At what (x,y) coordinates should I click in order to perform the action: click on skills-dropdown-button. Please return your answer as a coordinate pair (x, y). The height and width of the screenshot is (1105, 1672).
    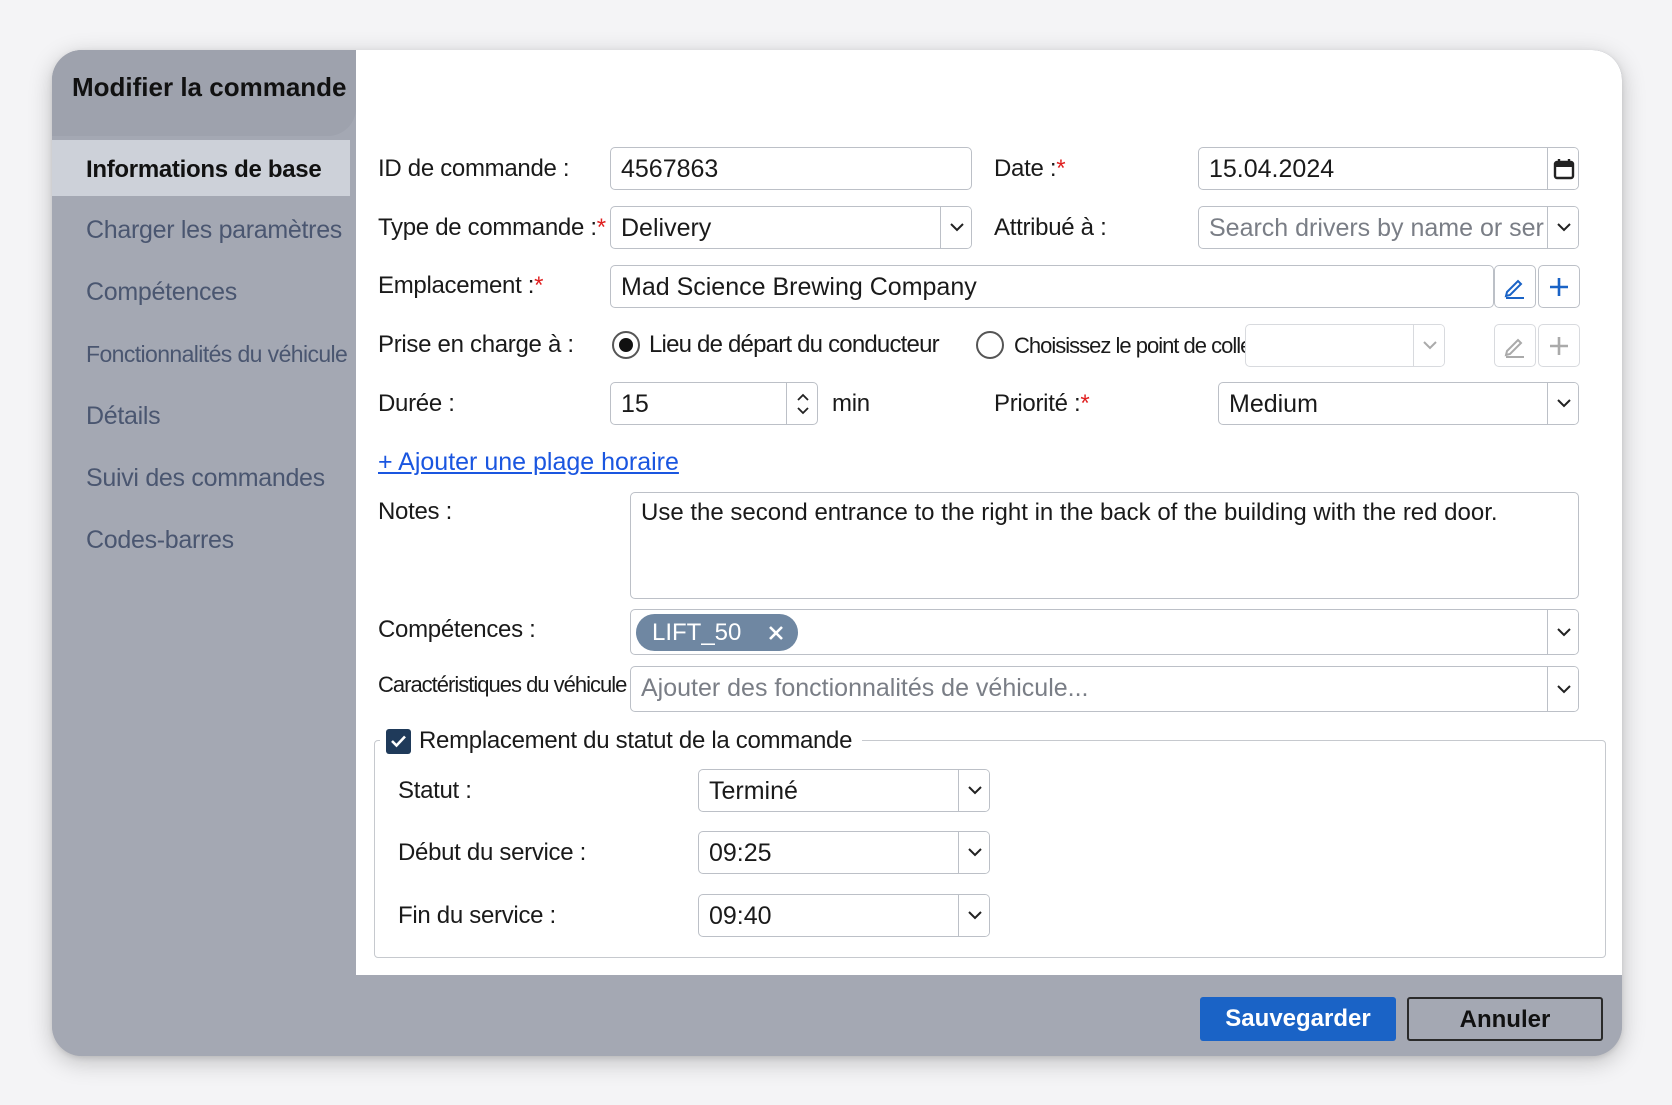
    Looking at the image, I should click on (1562, 632).